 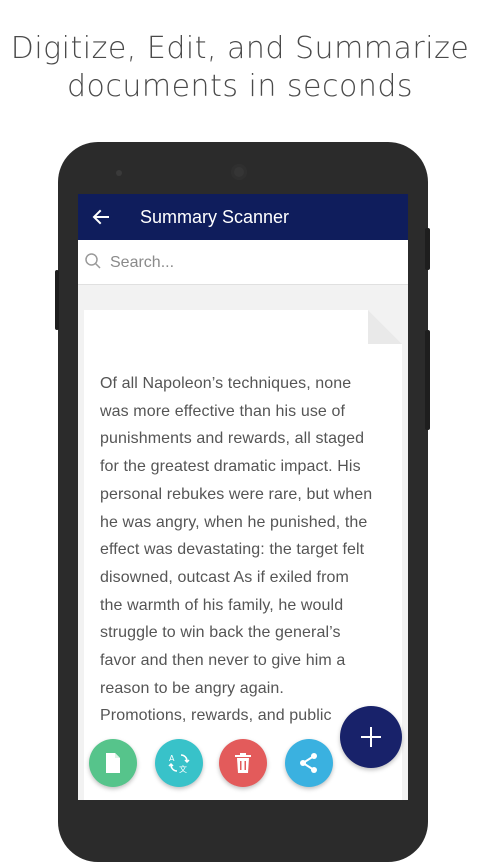 I want to click on add-button, so click(x=371, y=737).